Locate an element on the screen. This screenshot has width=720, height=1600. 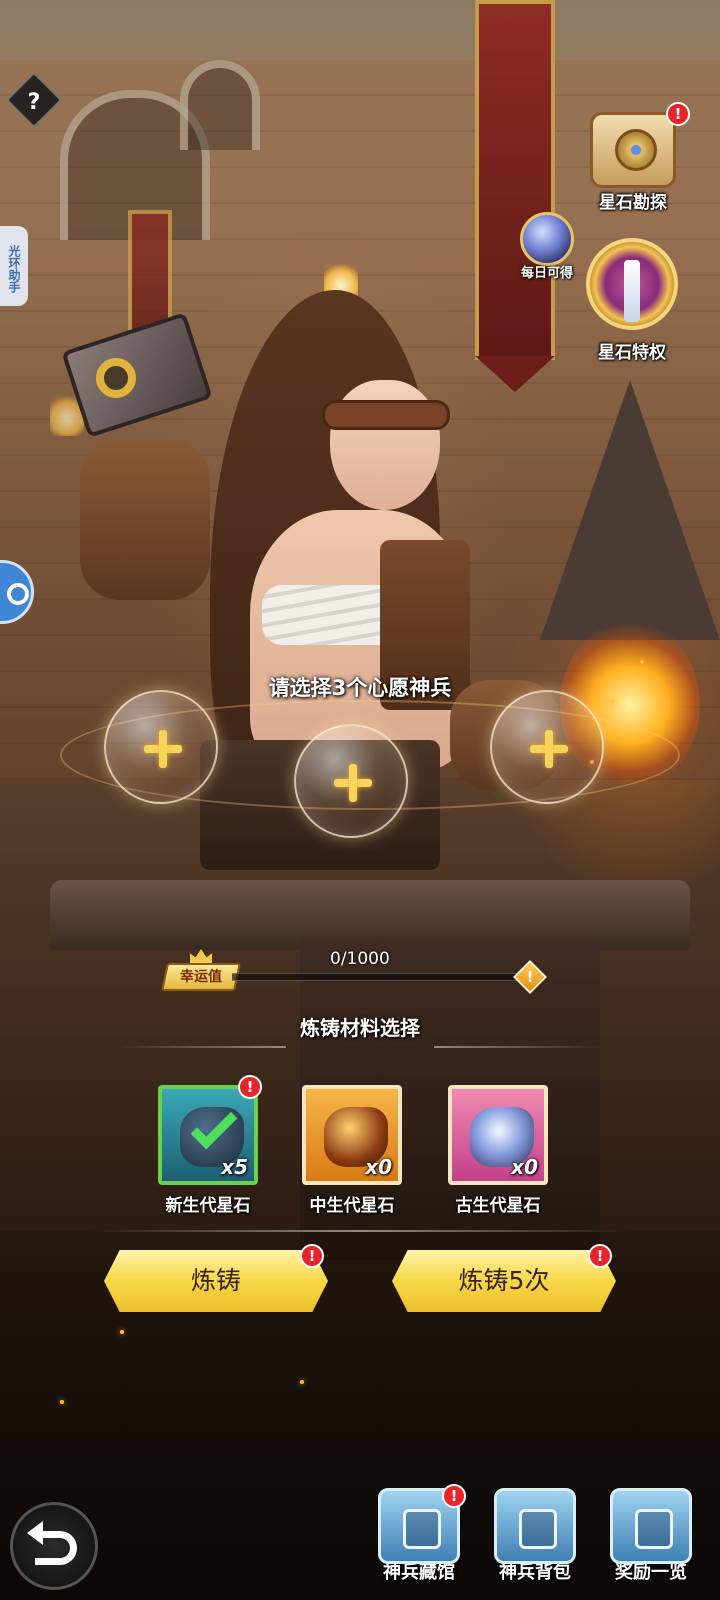
material-count: x5 is located at coordinates (234, 1167).